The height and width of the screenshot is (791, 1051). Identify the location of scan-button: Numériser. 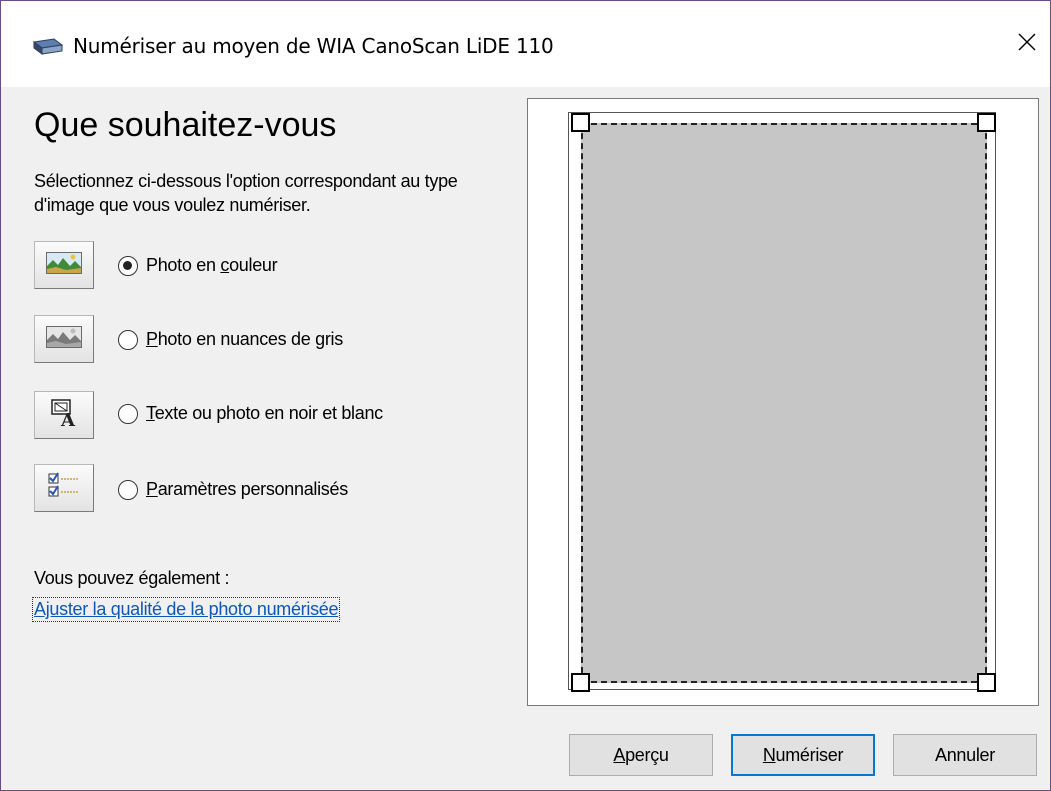
(803, 755).